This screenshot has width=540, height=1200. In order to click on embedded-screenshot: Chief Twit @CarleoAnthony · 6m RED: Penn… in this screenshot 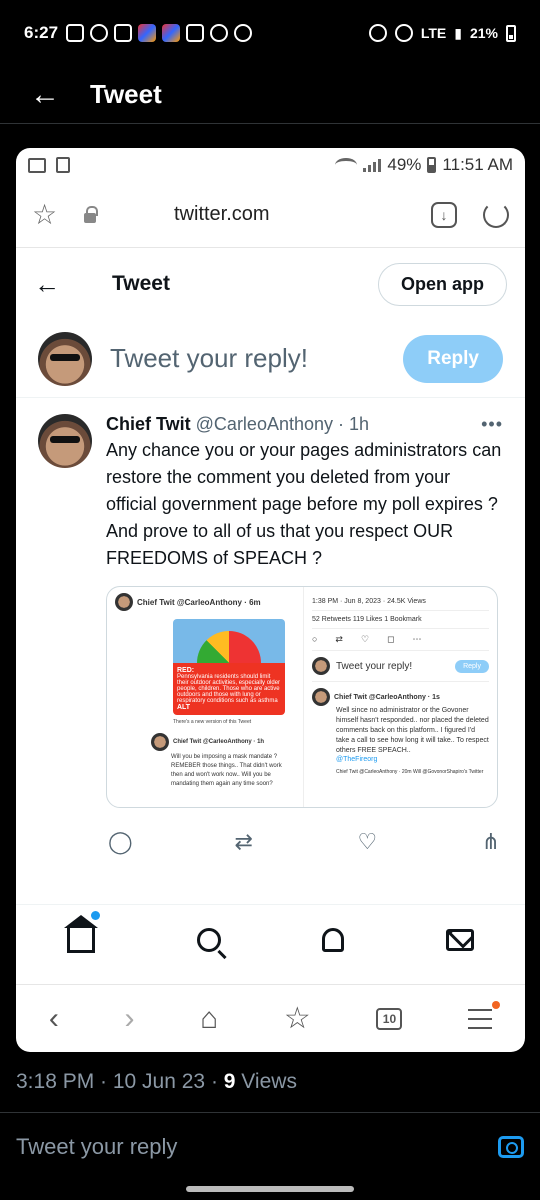, I will do `click(302, 697)`.